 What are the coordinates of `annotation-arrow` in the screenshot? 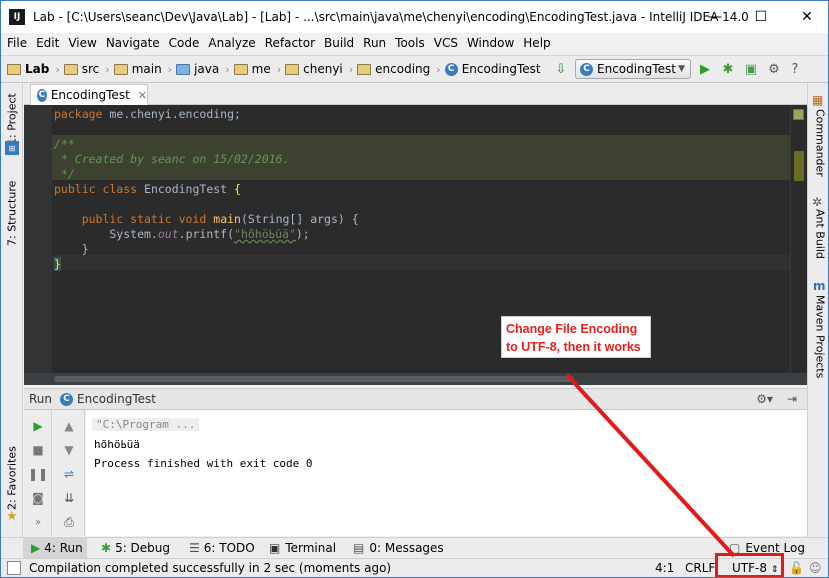 It's located at (650, 465).